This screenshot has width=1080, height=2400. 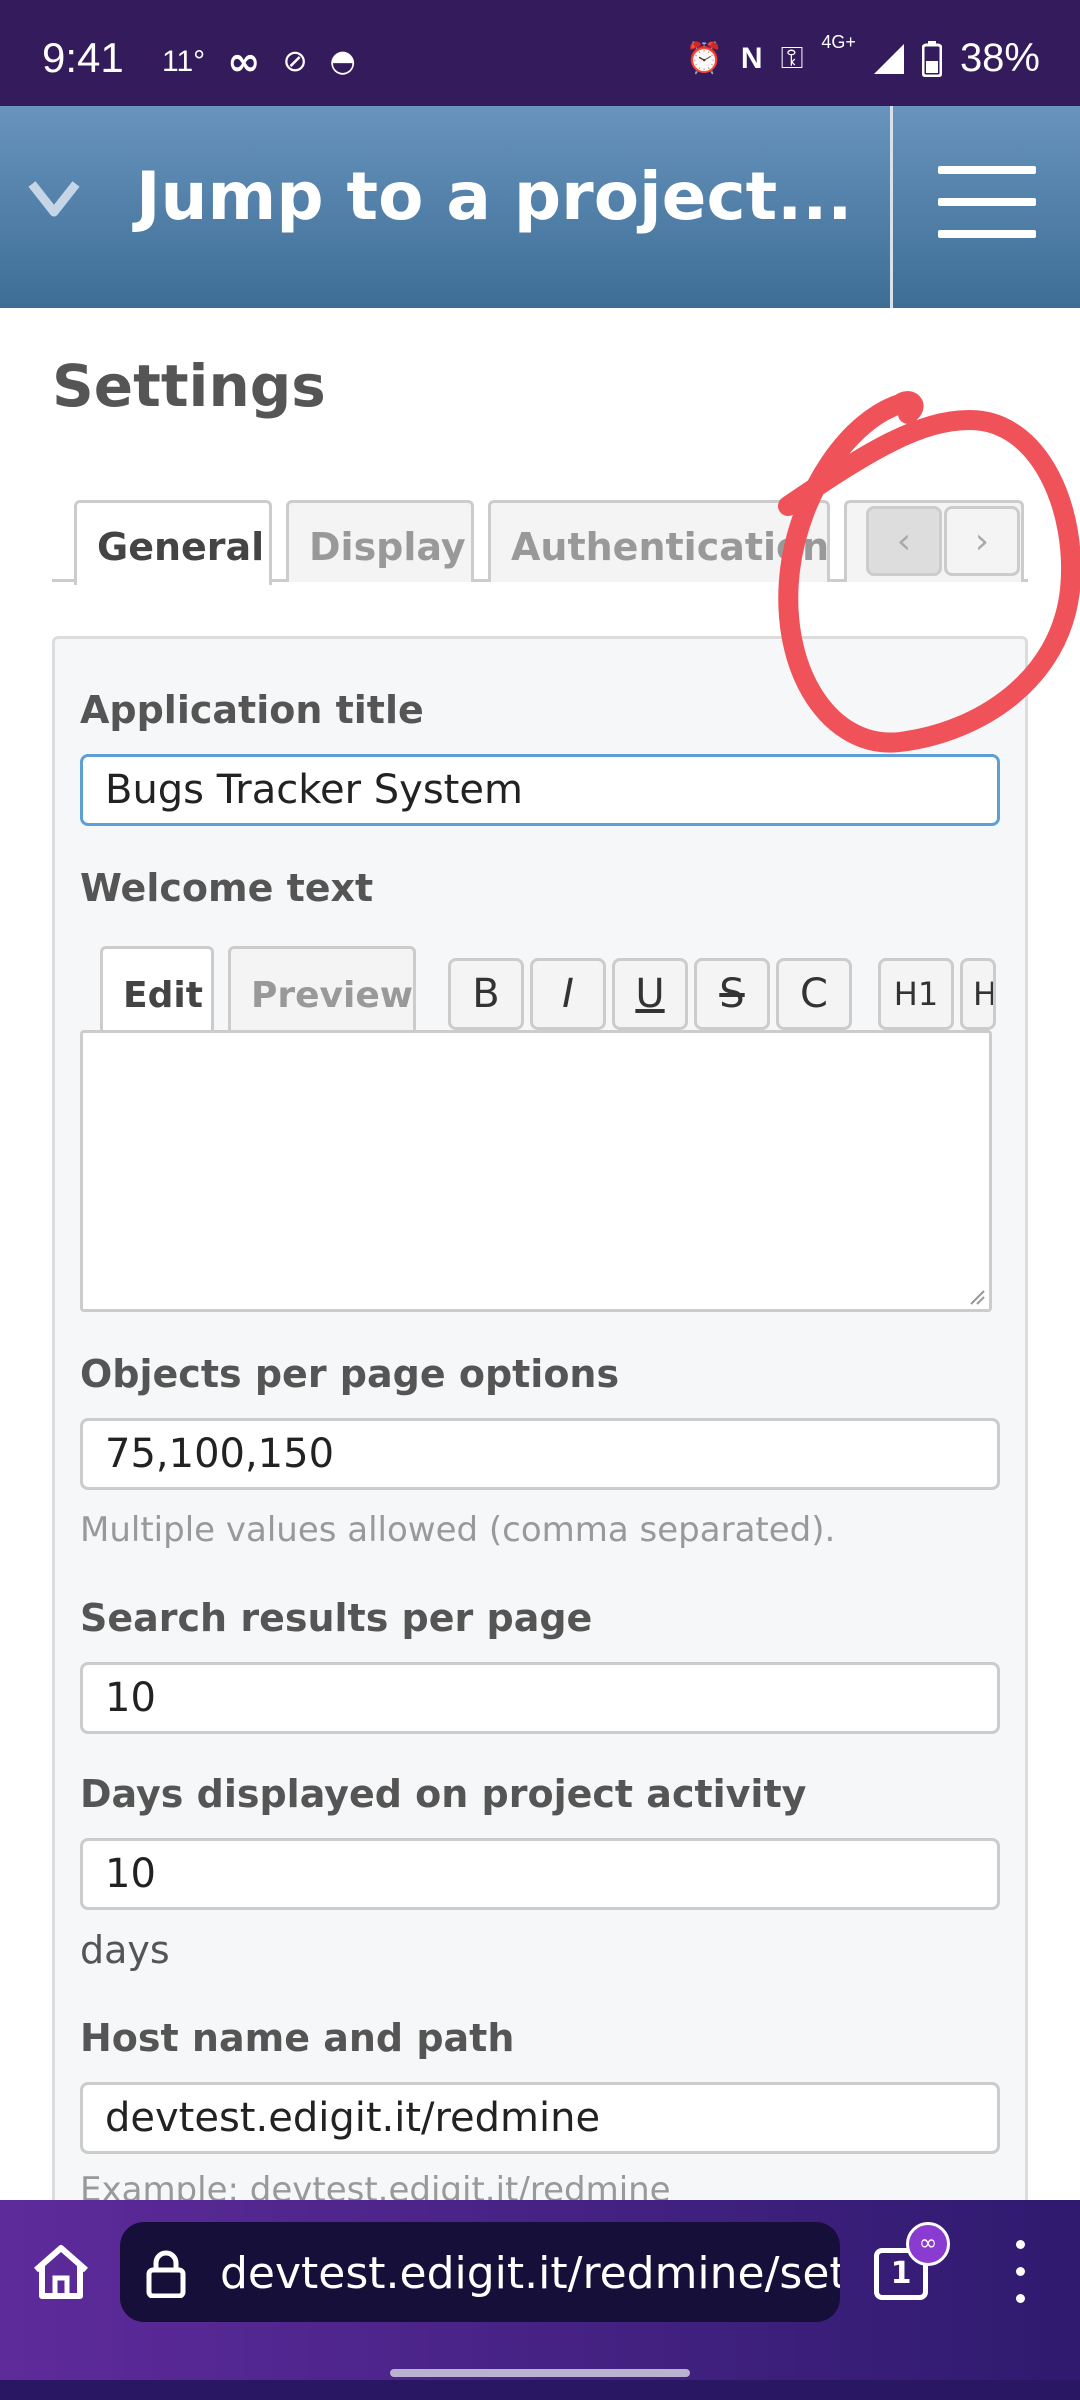 I want to click on activity-days-label: Days displayed on project activity, so click(x=443, y=1794).